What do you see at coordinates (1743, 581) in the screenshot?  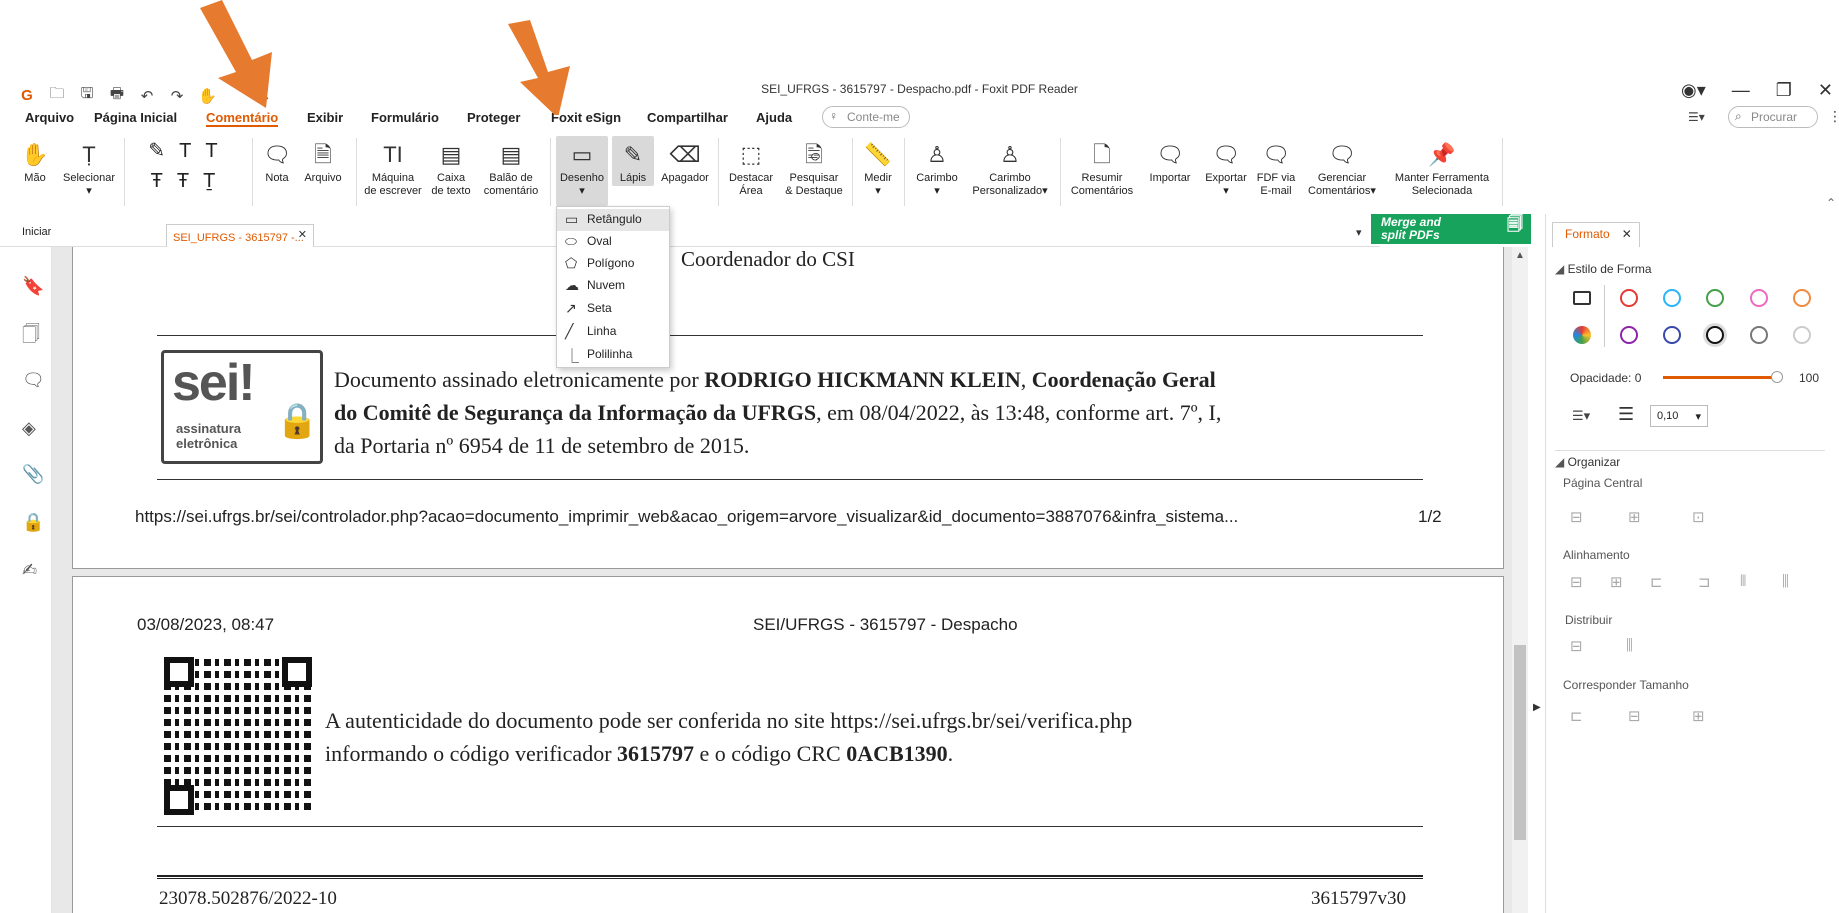 I see `align-bottom-icon: ⫴` at bounding box center [1743, 581].